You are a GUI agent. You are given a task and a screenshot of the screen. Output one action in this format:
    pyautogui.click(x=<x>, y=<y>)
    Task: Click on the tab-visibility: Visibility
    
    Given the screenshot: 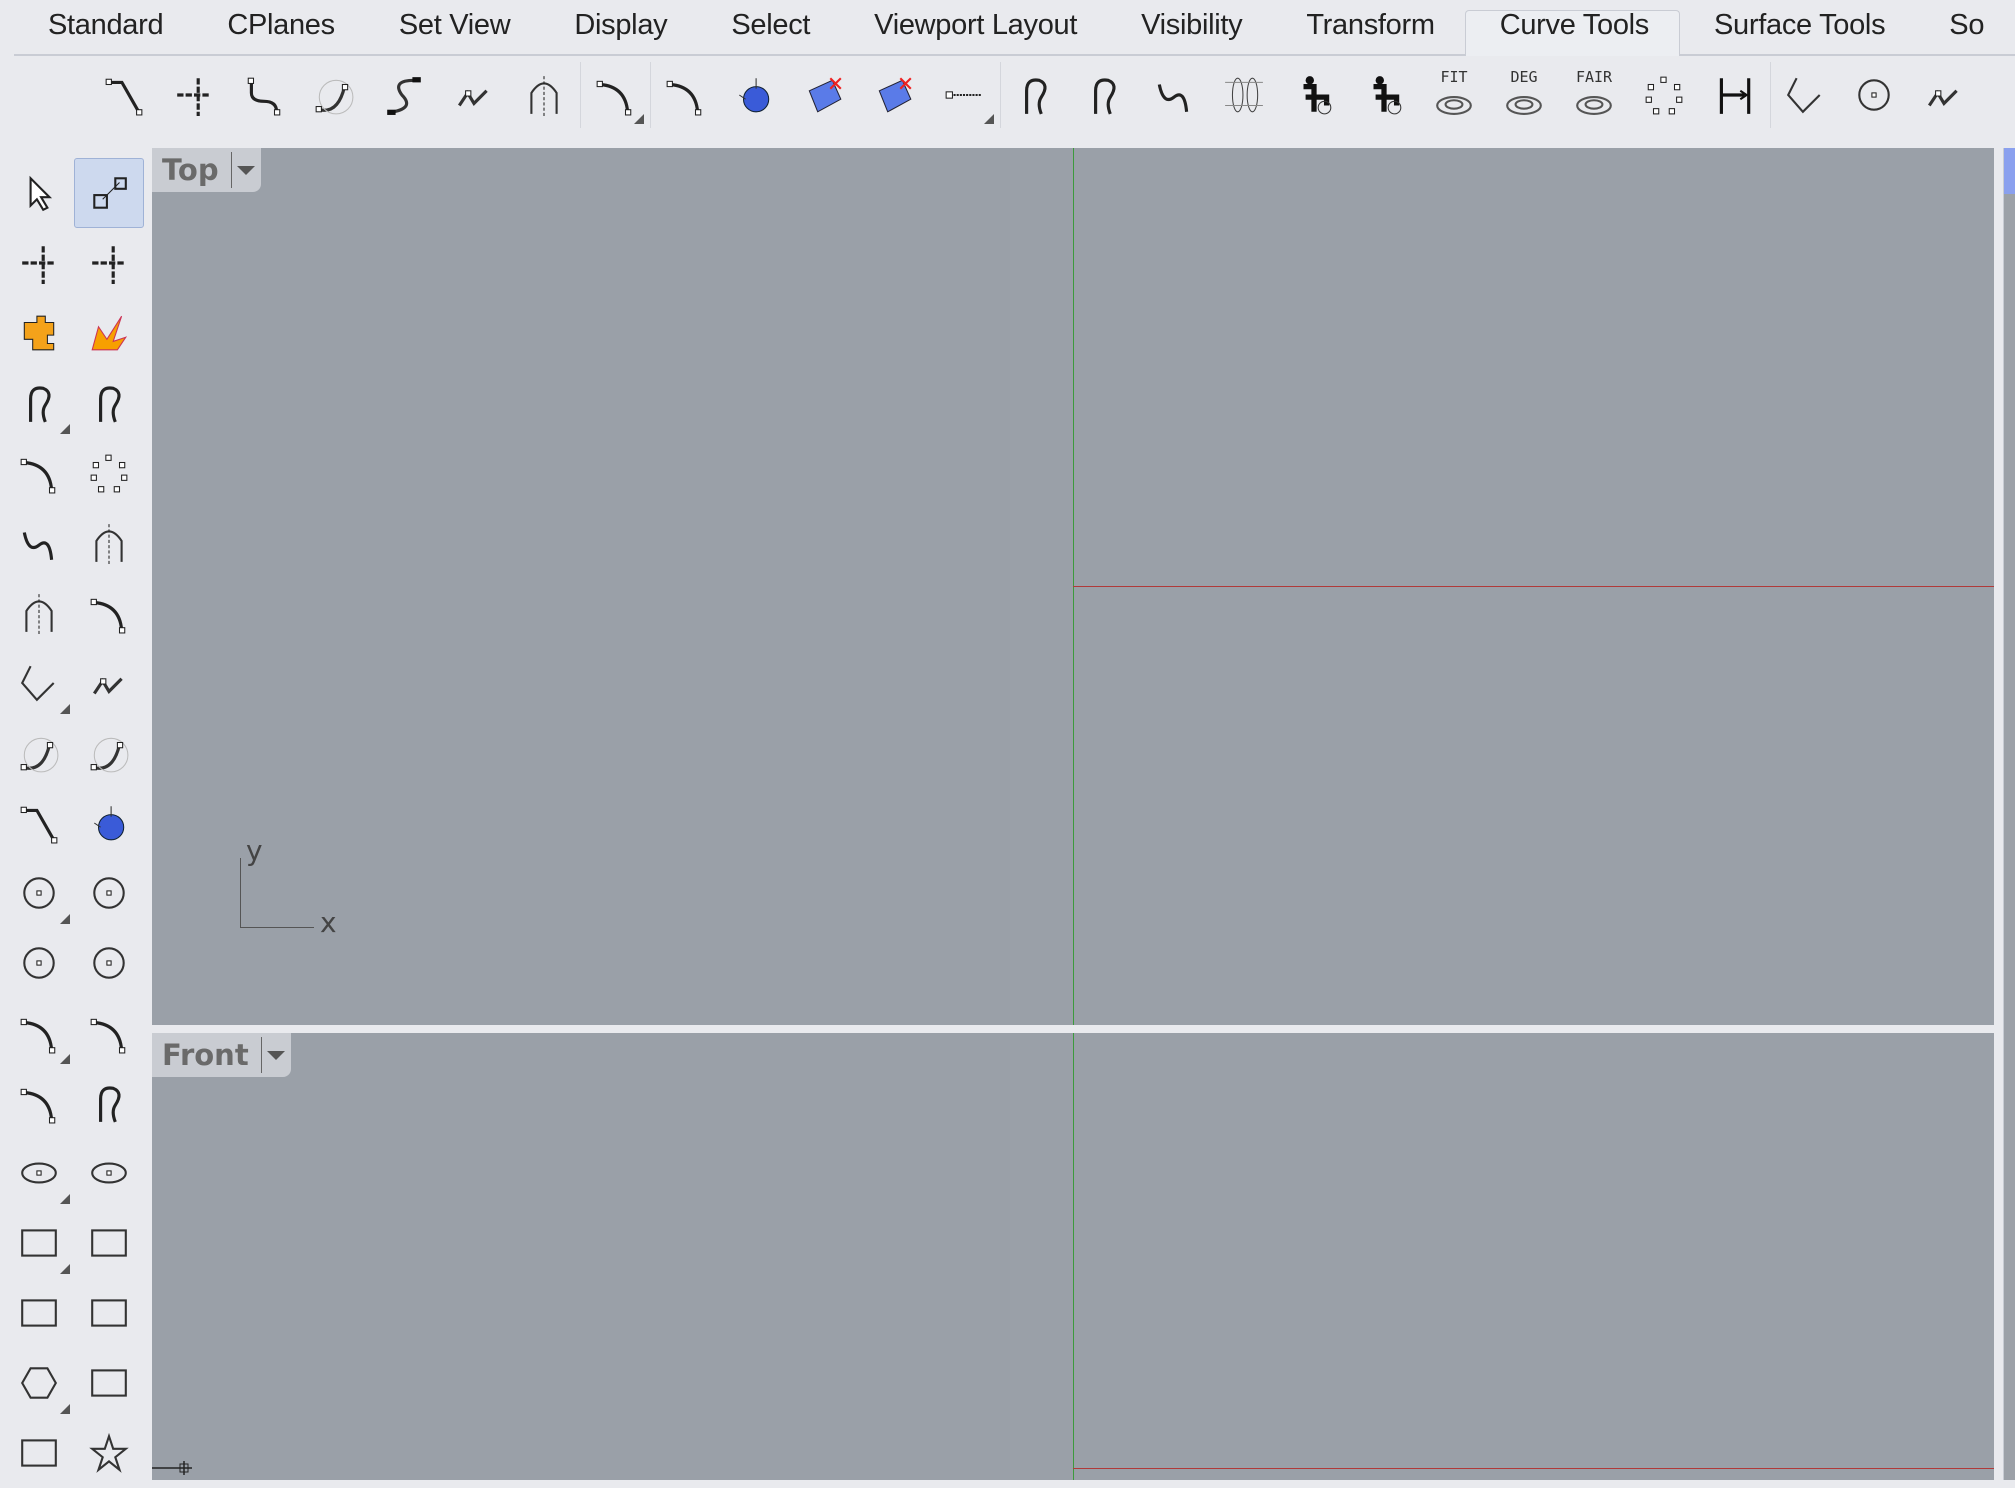 What is the action you would take?
    pyautogui.click(x=1189, y=28)
    